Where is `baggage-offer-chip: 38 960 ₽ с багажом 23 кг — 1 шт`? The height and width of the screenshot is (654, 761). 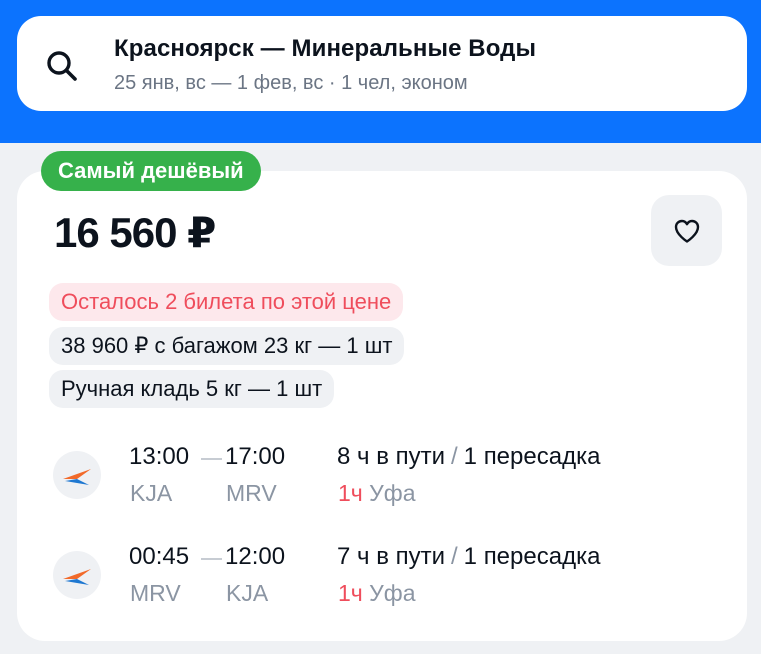 baggage-offer-chip: 38 960 ₽ с багажом 23 кг — 1 шт is located at coordinates (227, 346).